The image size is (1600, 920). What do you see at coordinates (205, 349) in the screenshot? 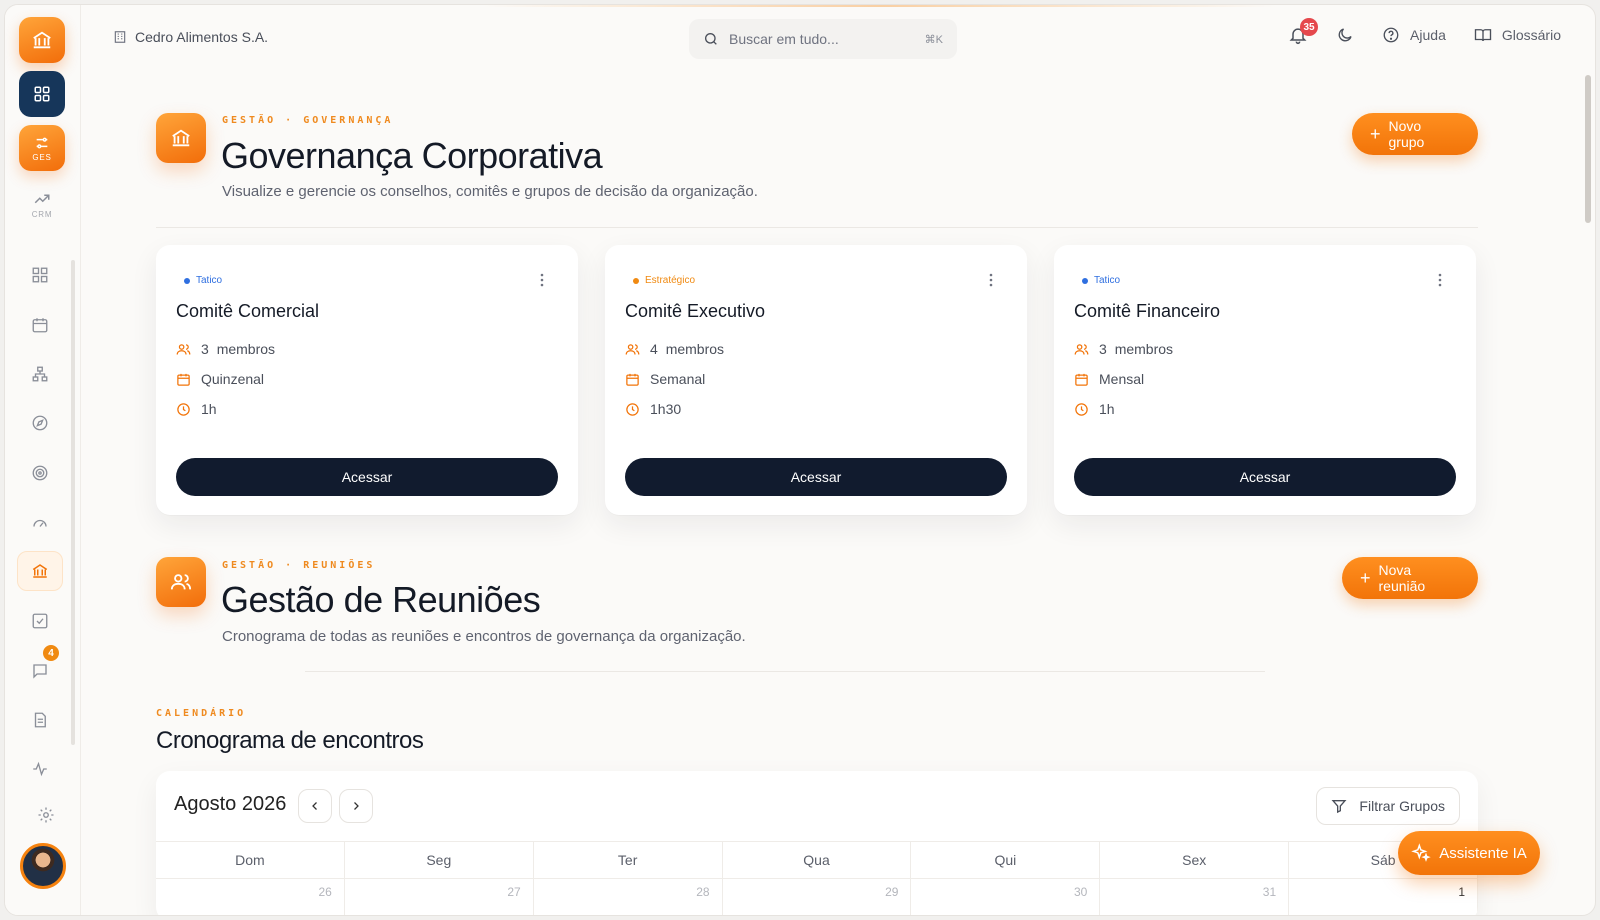
I see `members-count: 3` at bounding box center [205, 349].